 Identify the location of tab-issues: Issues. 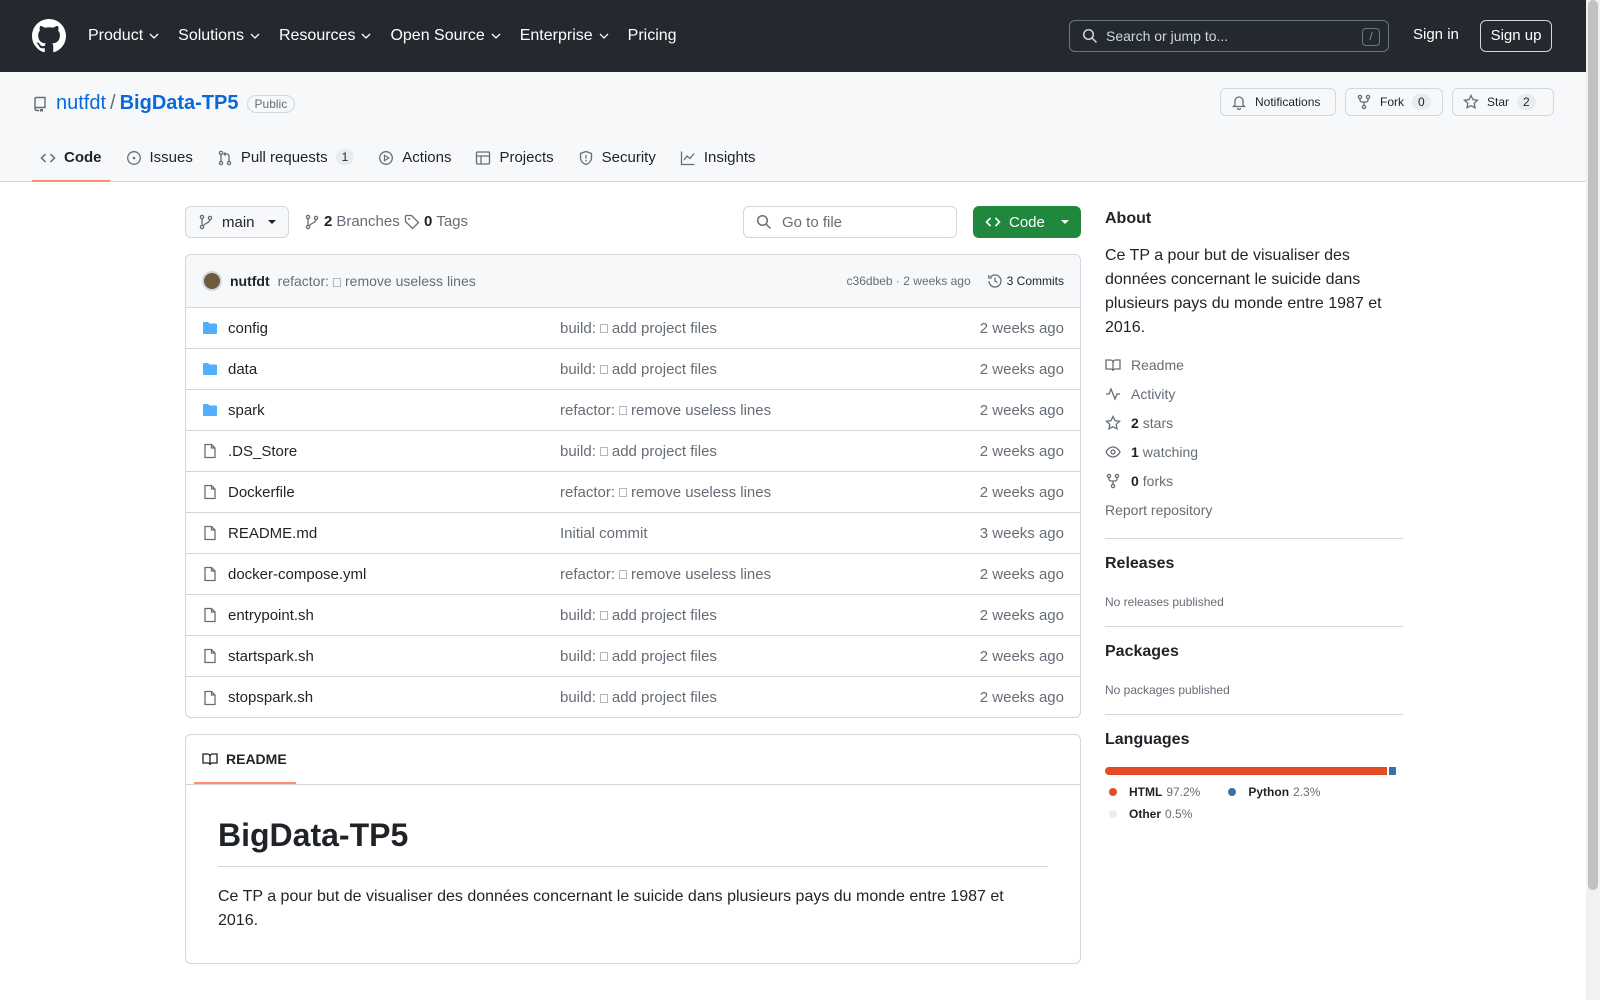
(159, 161).